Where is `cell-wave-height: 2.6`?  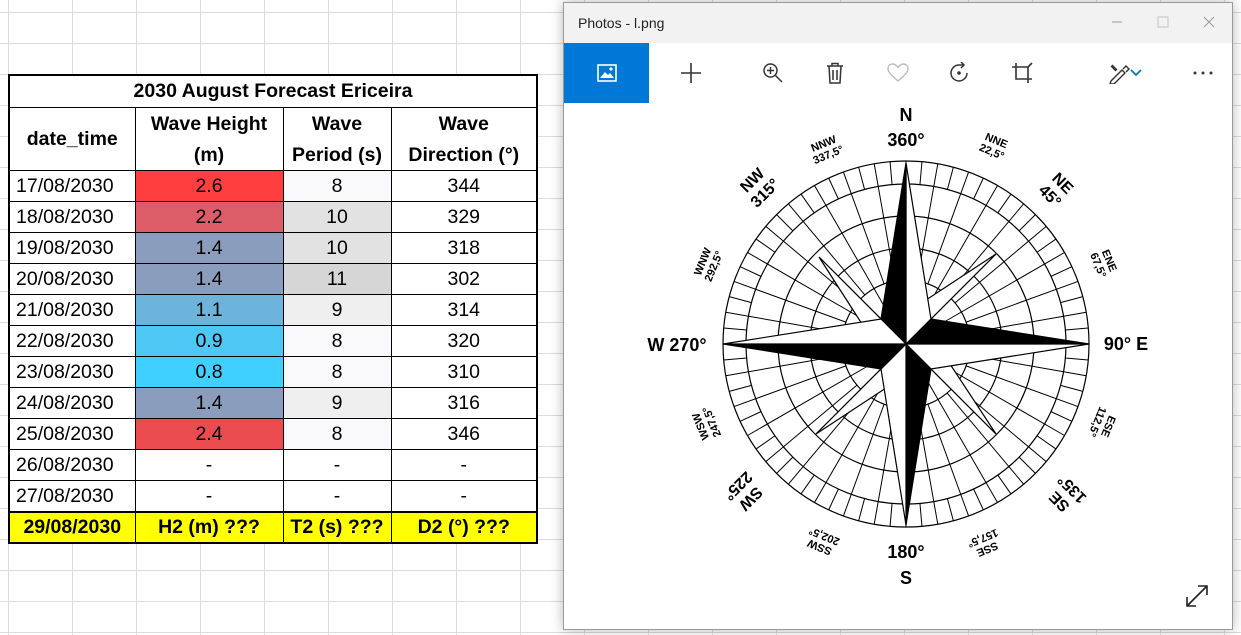 cell-wave-height: 2.6 is located at coordinates (209, 186).